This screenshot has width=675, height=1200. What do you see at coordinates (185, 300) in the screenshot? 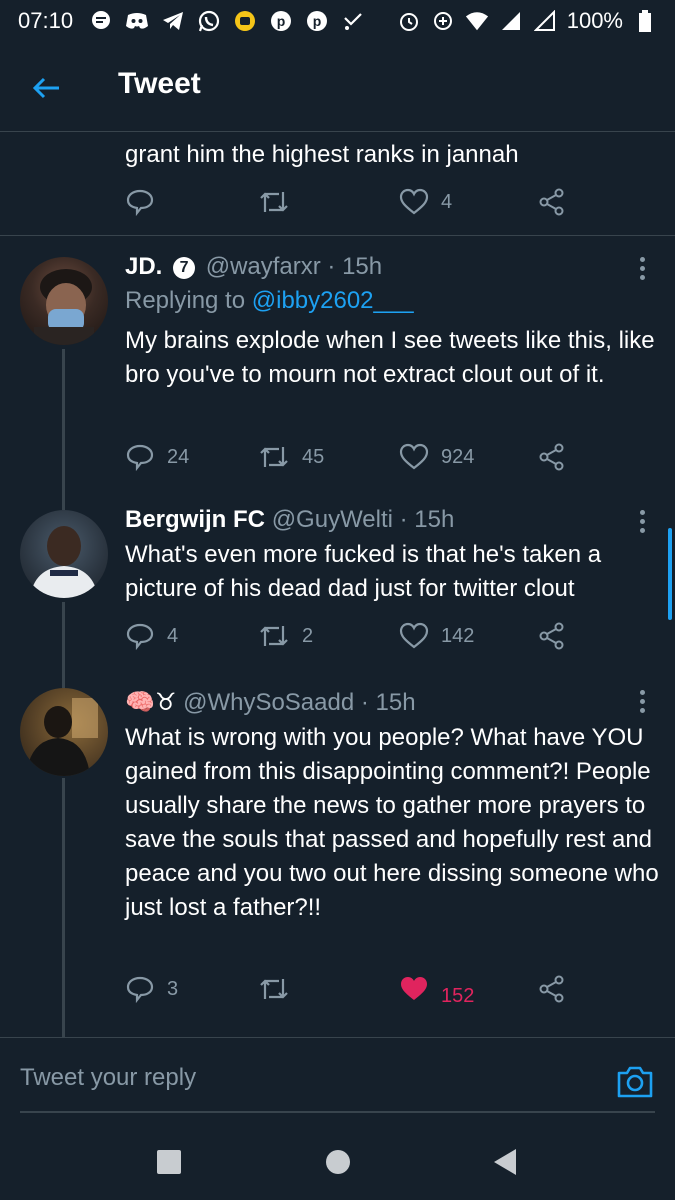
I see `replying-label: Replying to` at bounding box center [185, 300].